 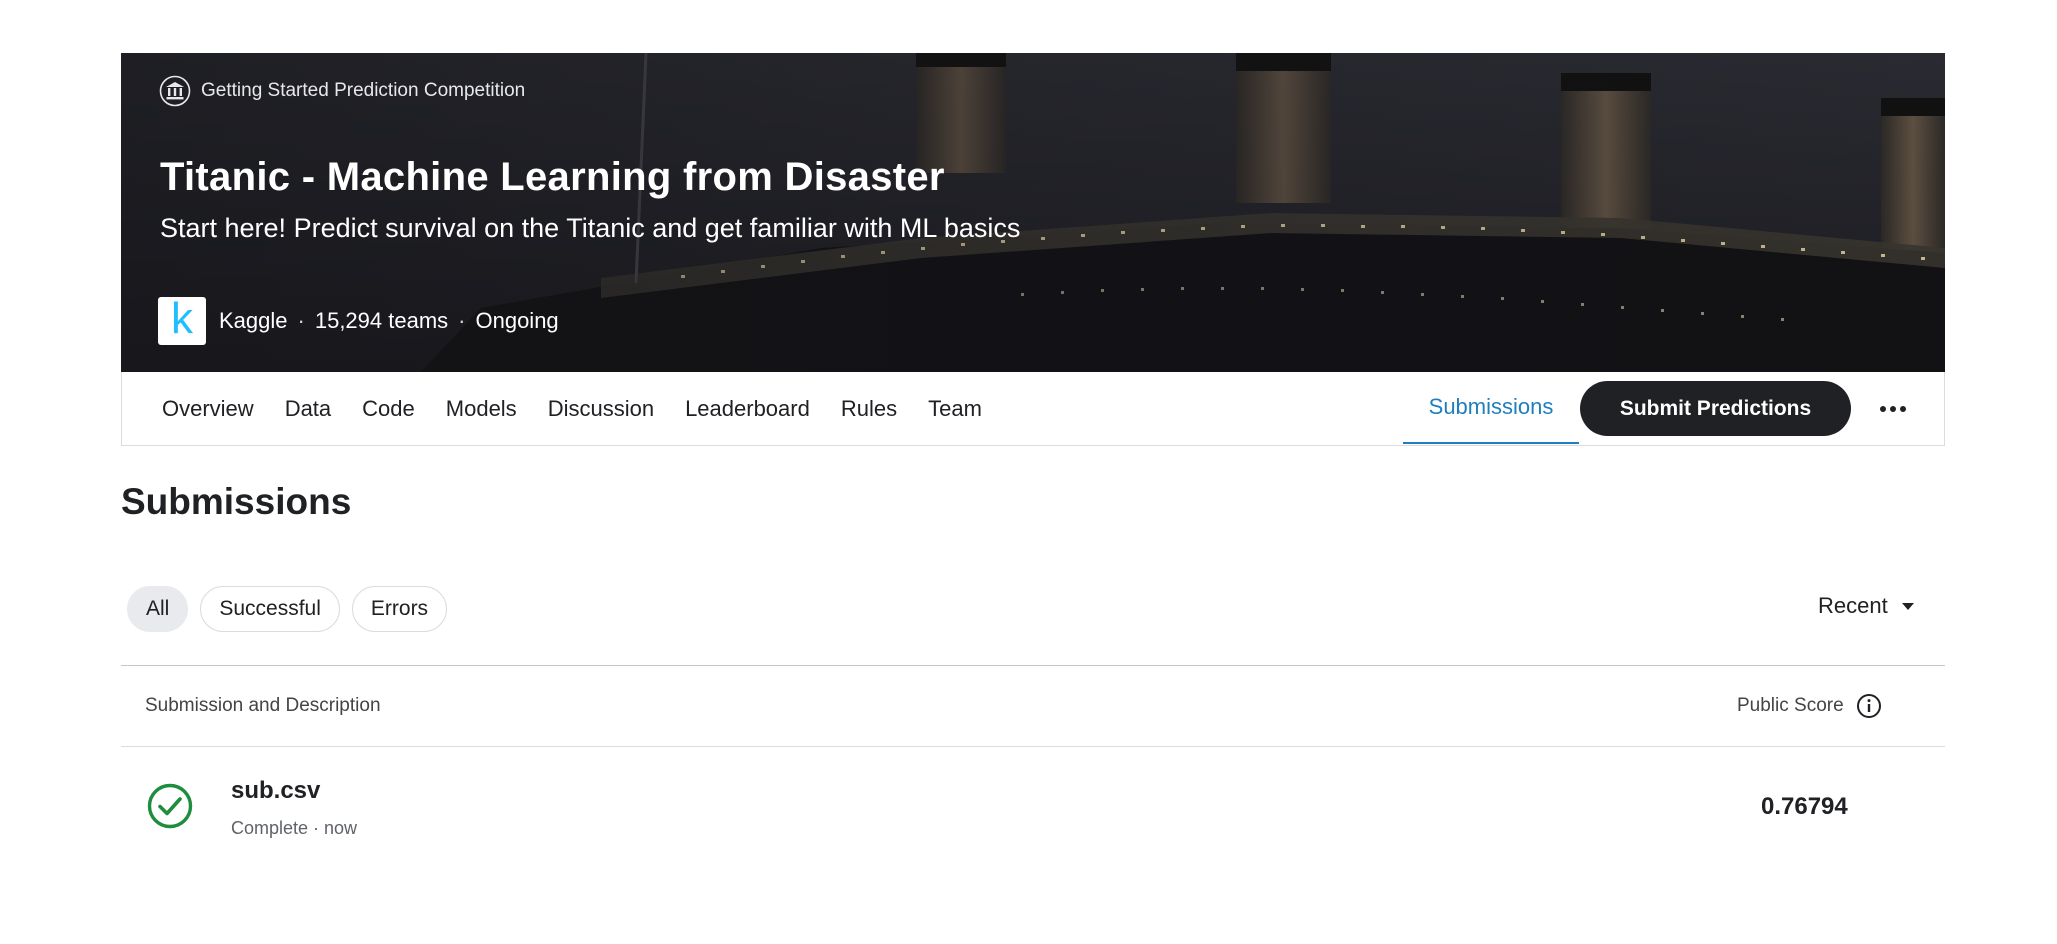 What do you see at coordinates (175, 91) in the screenshot?
I see `institution-icon` at bounding box center [175, 91].